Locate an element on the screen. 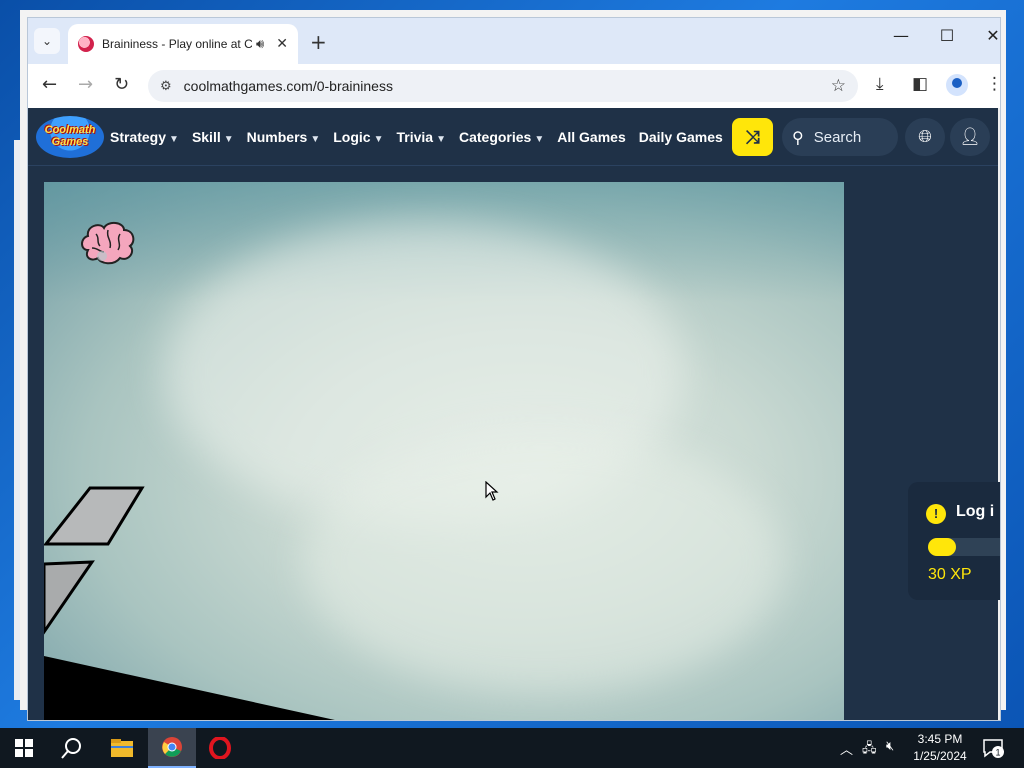 The image size is (1024, 768). logo-text: Coolmath Games is located at coordinates (70, 136).